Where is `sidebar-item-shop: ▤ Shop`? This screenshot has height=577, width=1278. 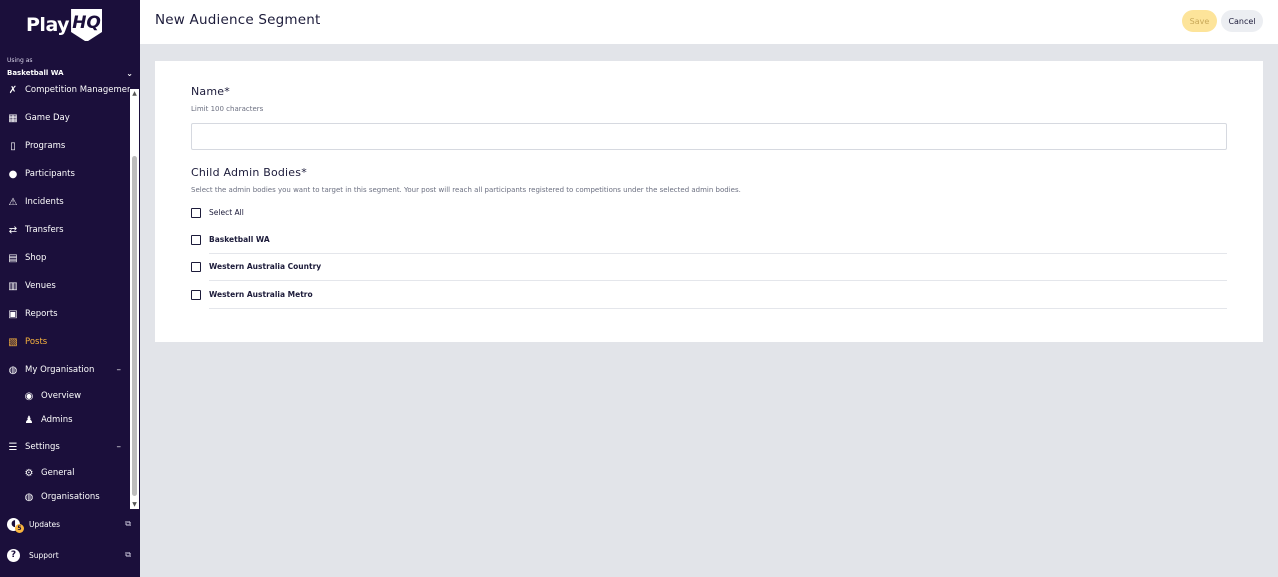
sidebar-item-shop: ▤ Shop is located at coordinates (65, 258).